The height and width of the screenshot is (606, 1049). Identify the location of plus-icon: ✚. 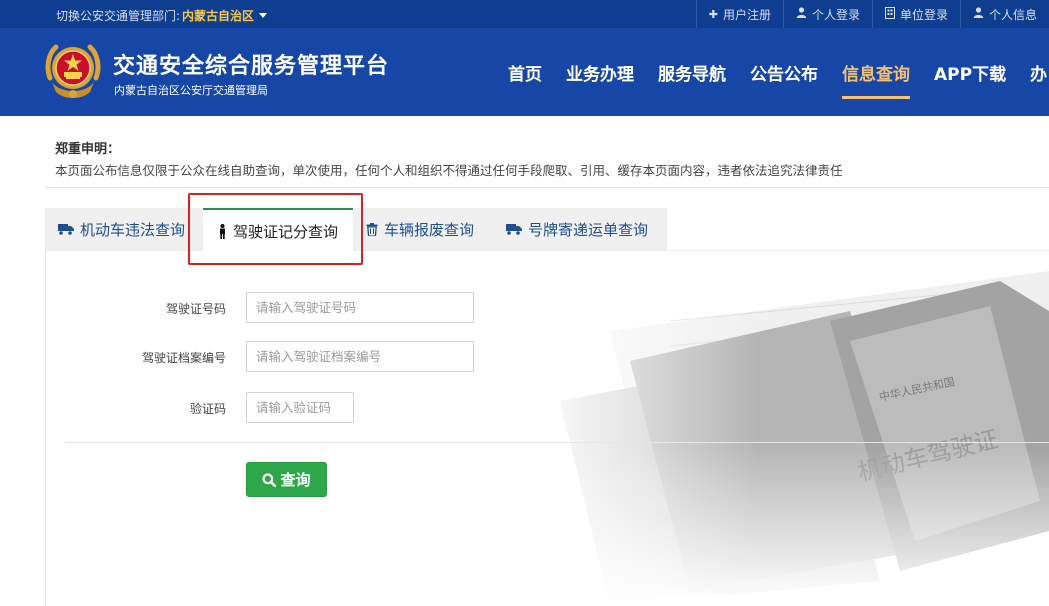
(713, 14).